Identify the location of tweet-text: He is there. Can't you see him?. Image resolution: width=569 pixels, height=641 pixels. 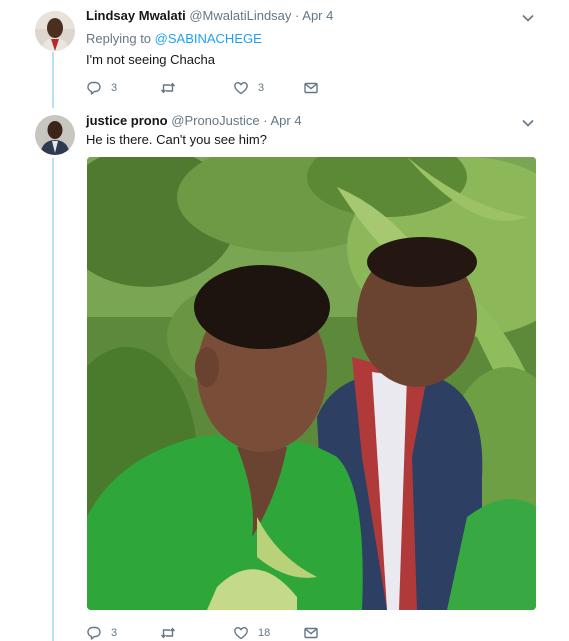
(176, 139).